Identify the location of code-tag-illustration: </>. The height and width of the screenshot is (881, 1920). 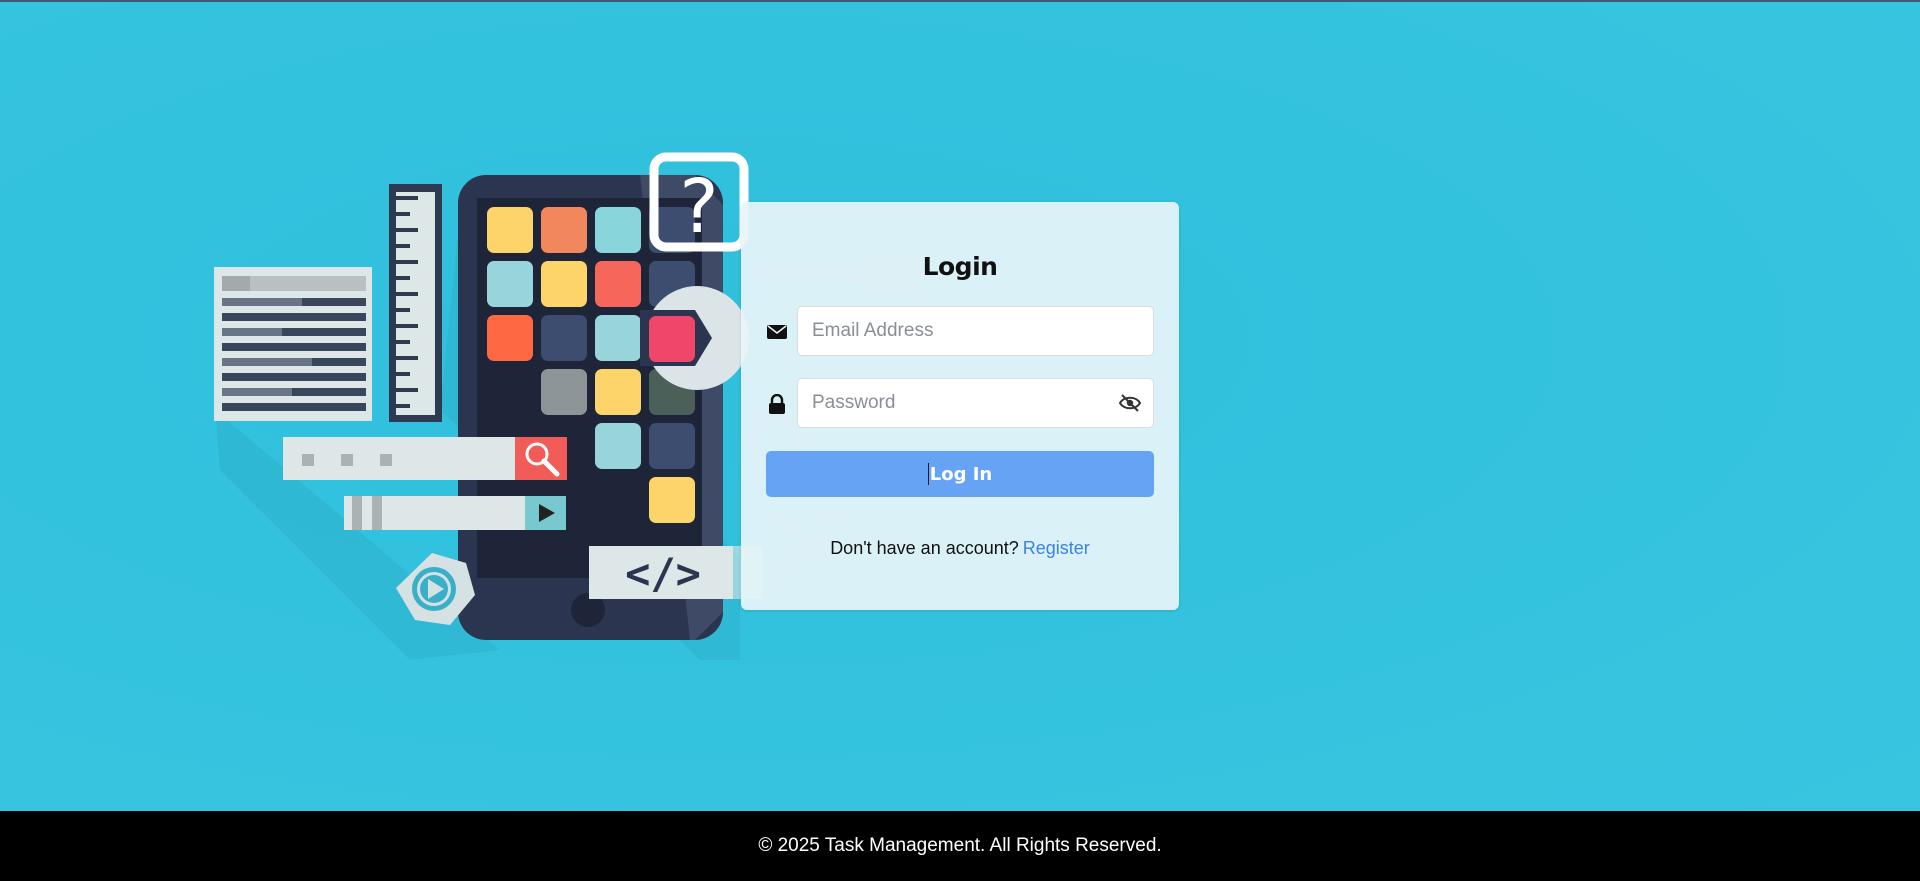
(676, 572).